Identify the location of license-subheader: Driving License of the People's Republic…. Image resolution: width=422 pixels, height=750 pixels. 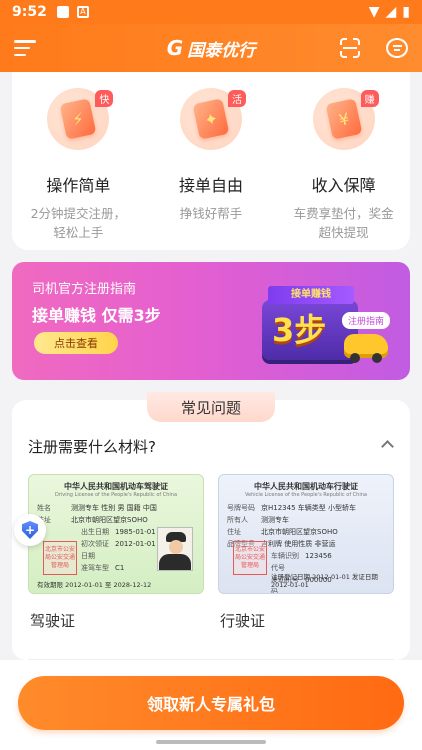
(116, 495).